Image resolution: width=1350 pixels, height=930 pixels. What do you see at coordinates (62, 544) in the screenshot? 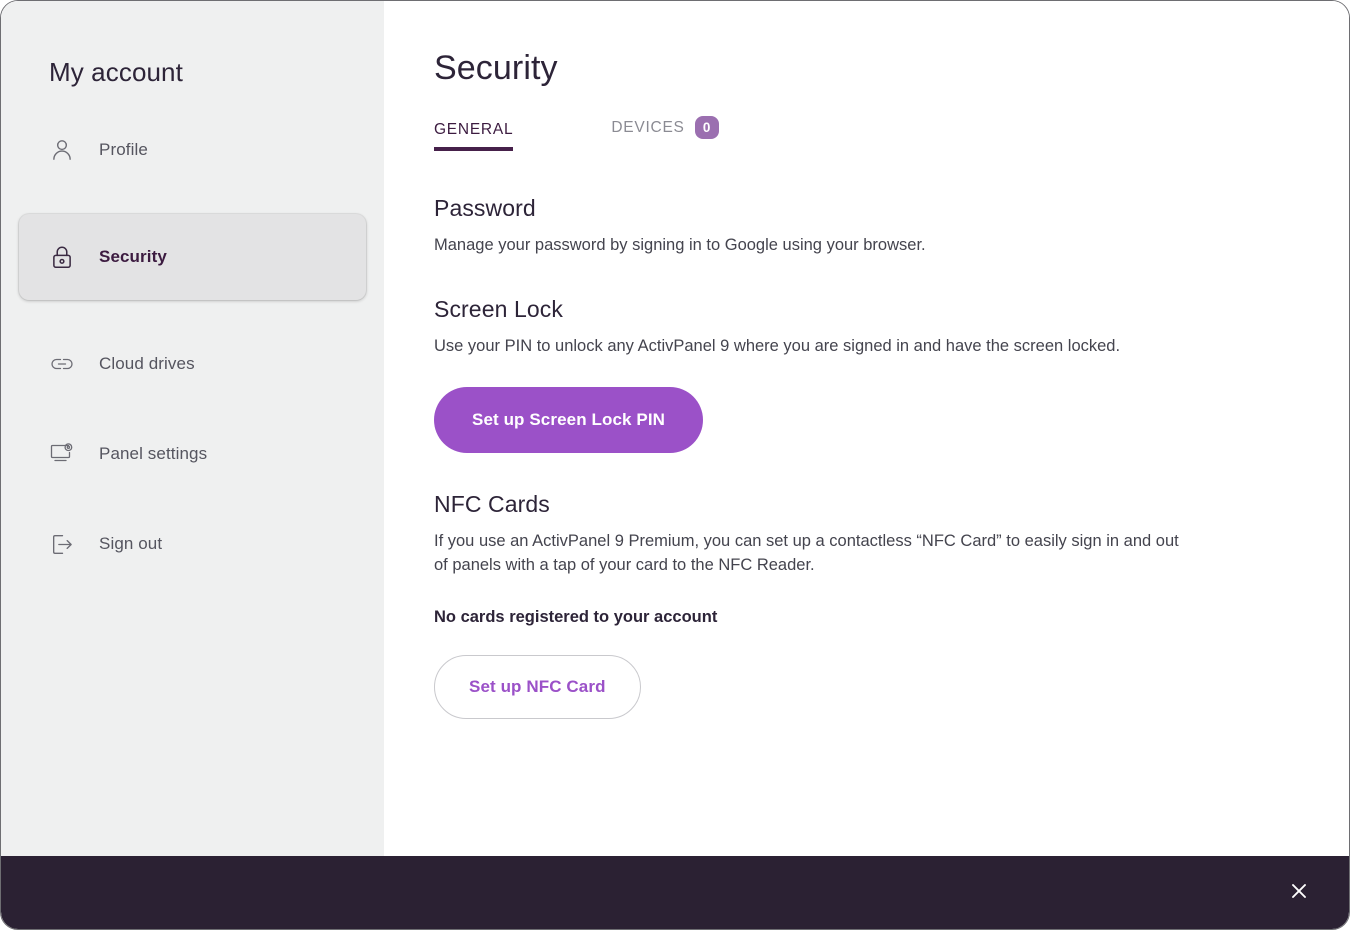
I see `sign-out-icon` at bounding box center [62, 544].